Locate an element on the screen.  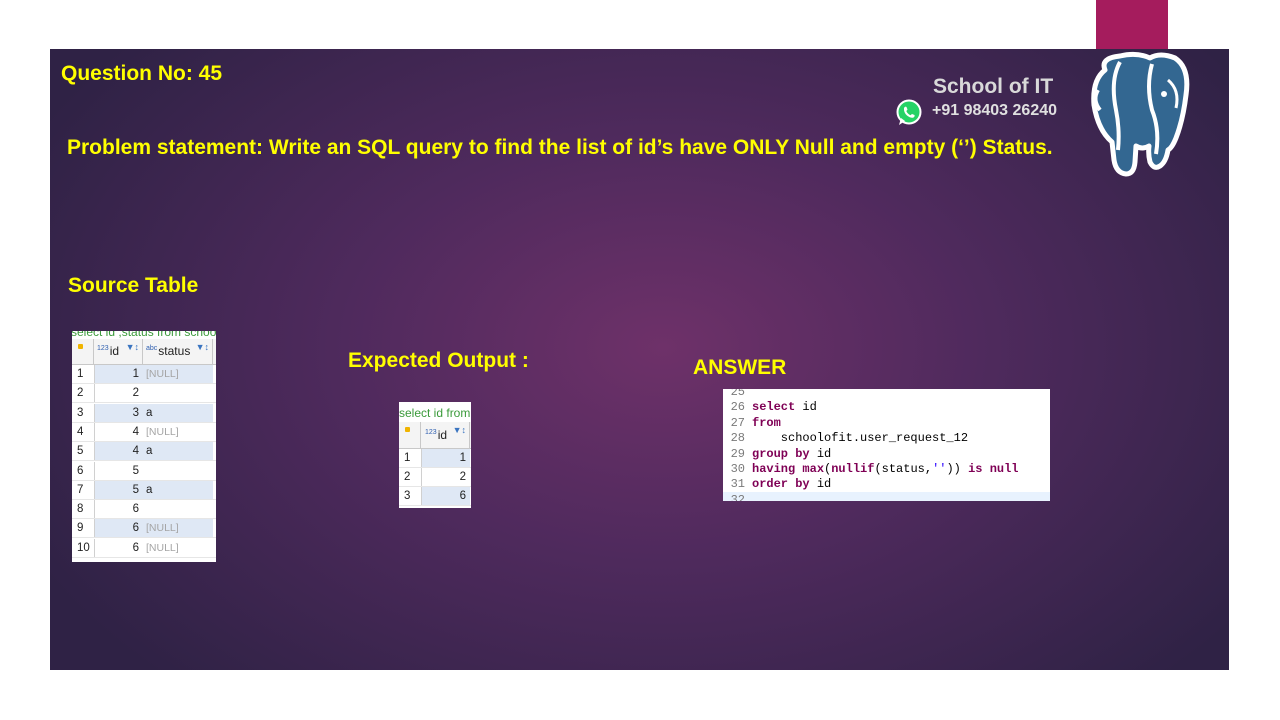
table-row: 1 1 [NULL] is located at coordinates (144, 374).